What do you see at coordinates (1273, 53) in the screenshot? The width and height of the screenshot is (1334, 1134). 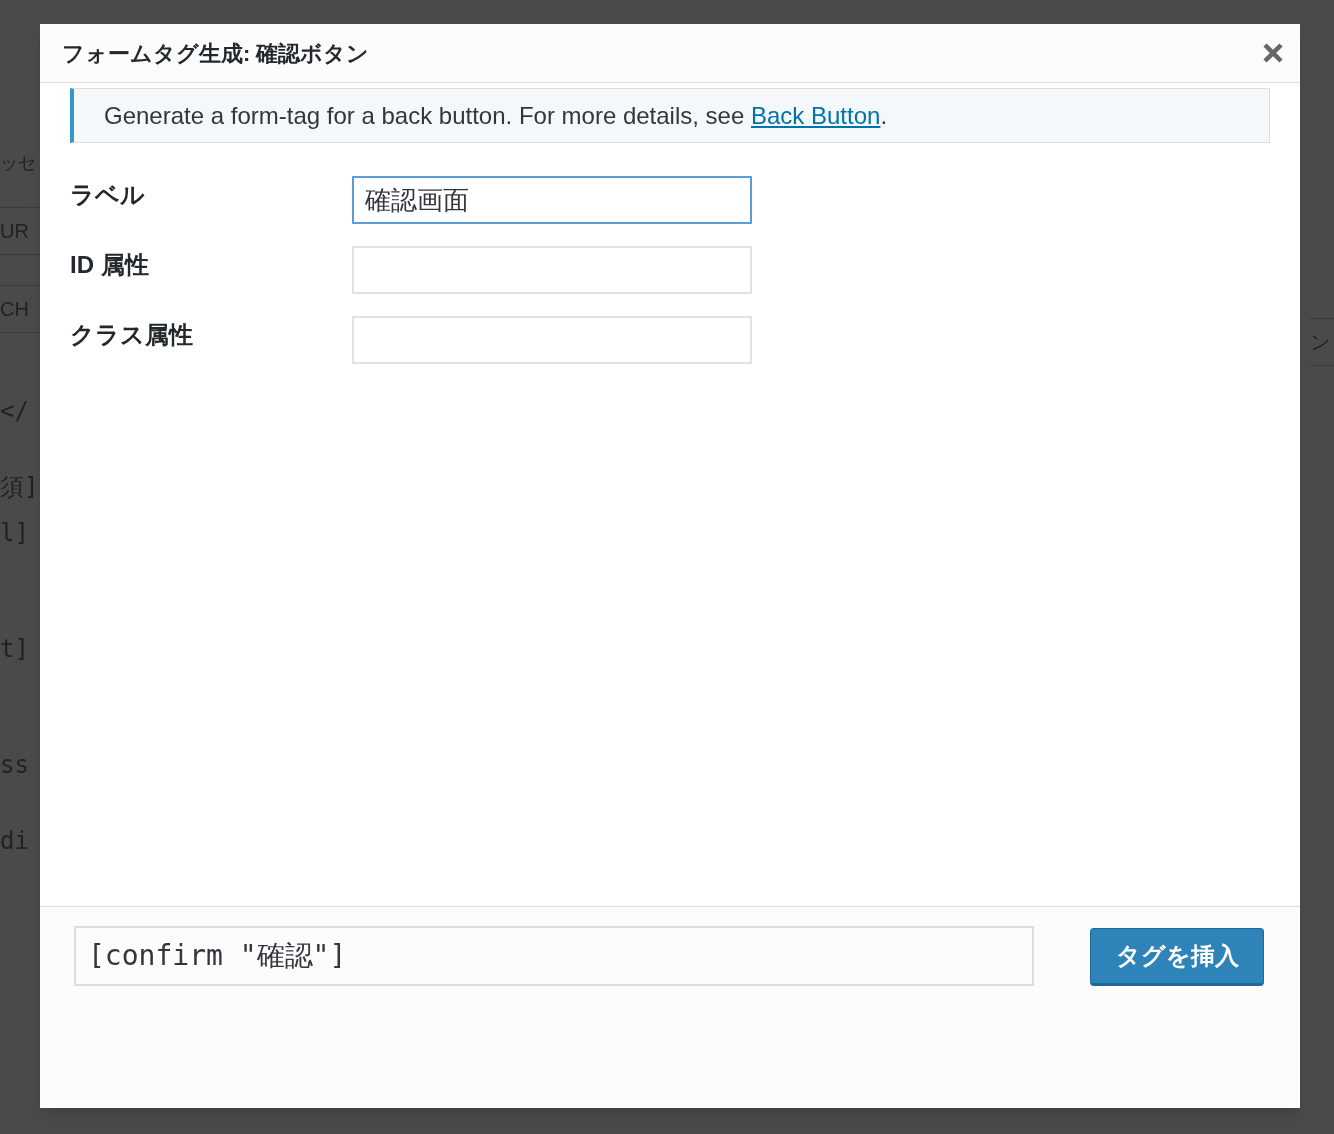 I see `close-icon` at bounding box center [1273, 53].